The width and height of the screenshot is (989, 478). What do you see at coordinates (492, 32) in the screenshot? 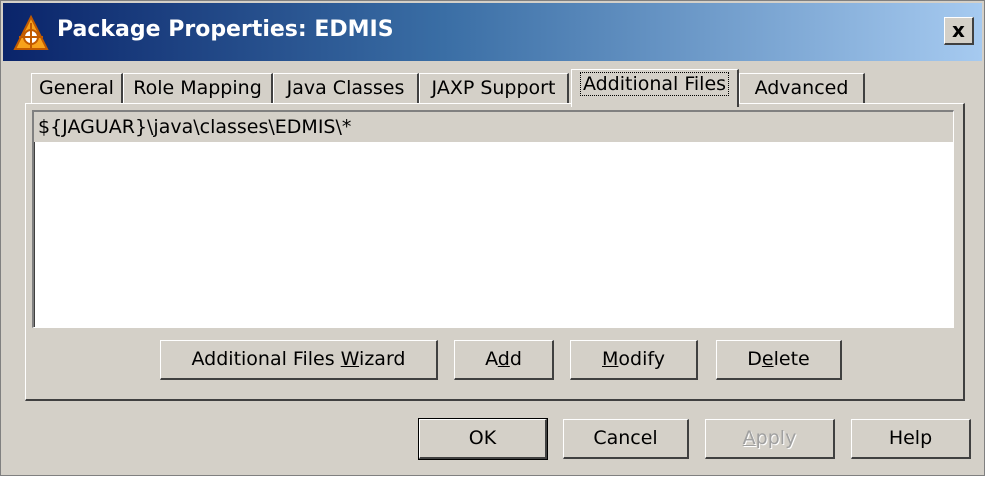
I see `title-bar: Package Properties: EDMIS x` at bounding box center [492, 32].